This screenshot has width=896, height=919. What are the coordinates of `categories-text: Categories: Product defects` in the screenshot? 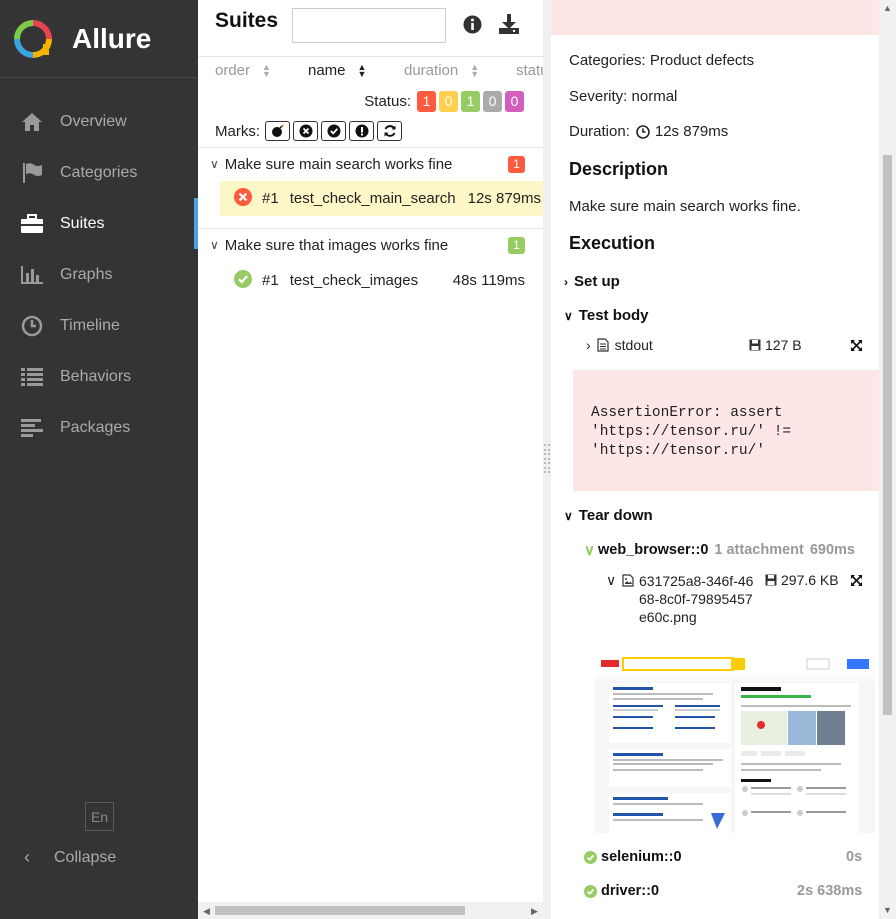 It's located at (662, 60).